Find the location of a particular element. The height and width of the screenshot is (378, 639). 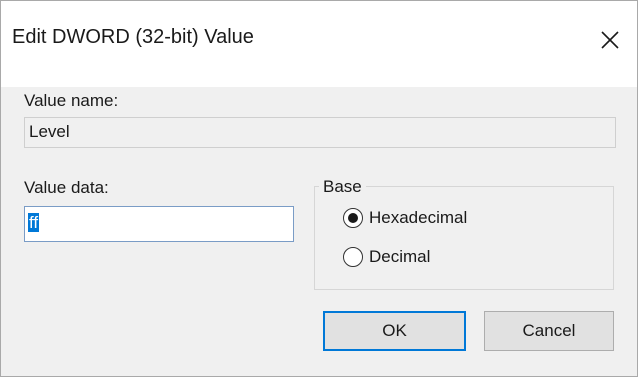

radio-dot-icon is located at coordinates (353, 218).